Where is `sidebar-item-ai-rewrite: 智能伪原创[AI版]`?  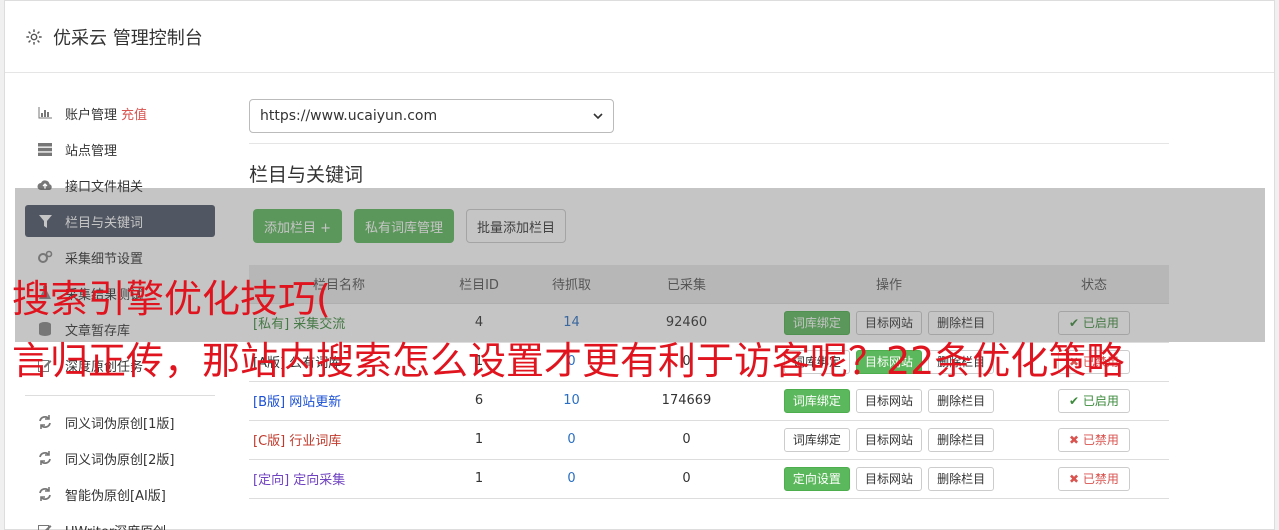
sidebar-item-ai-rewrite: 智能伪原创[AI版] is located at coordinates (120, 494).